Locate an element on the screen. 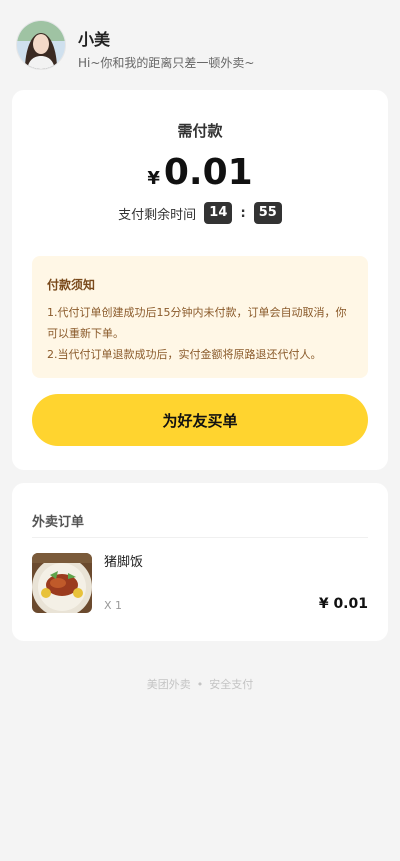 The width and height of the screenshot is (400, 861). buy-for-friend-button: 为好友买单 is located at coordinates (200, 420).